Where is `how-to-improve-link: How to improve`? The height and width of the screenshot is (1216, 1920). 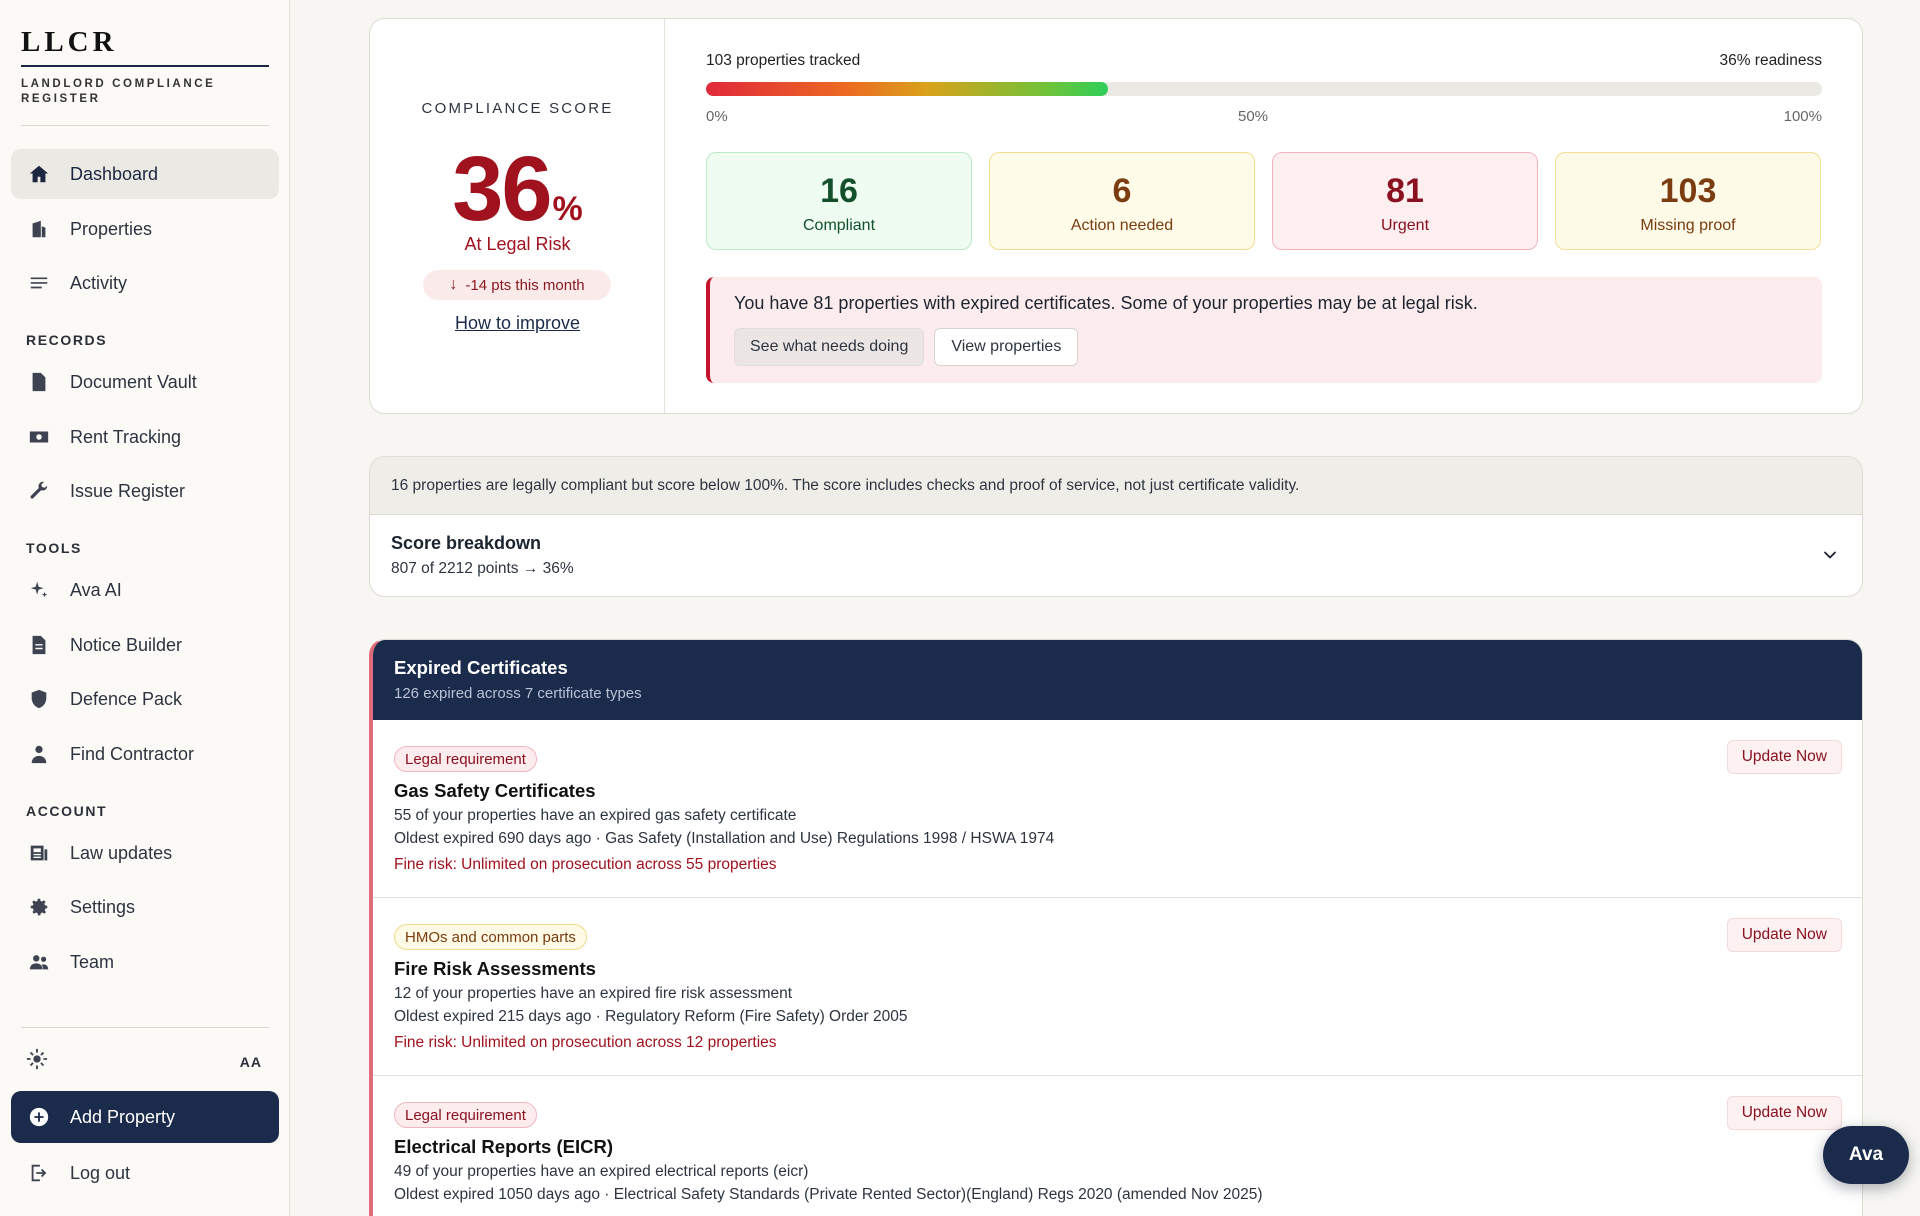 how-to-improve-link: How to improve is located at coordinates (517, 323).